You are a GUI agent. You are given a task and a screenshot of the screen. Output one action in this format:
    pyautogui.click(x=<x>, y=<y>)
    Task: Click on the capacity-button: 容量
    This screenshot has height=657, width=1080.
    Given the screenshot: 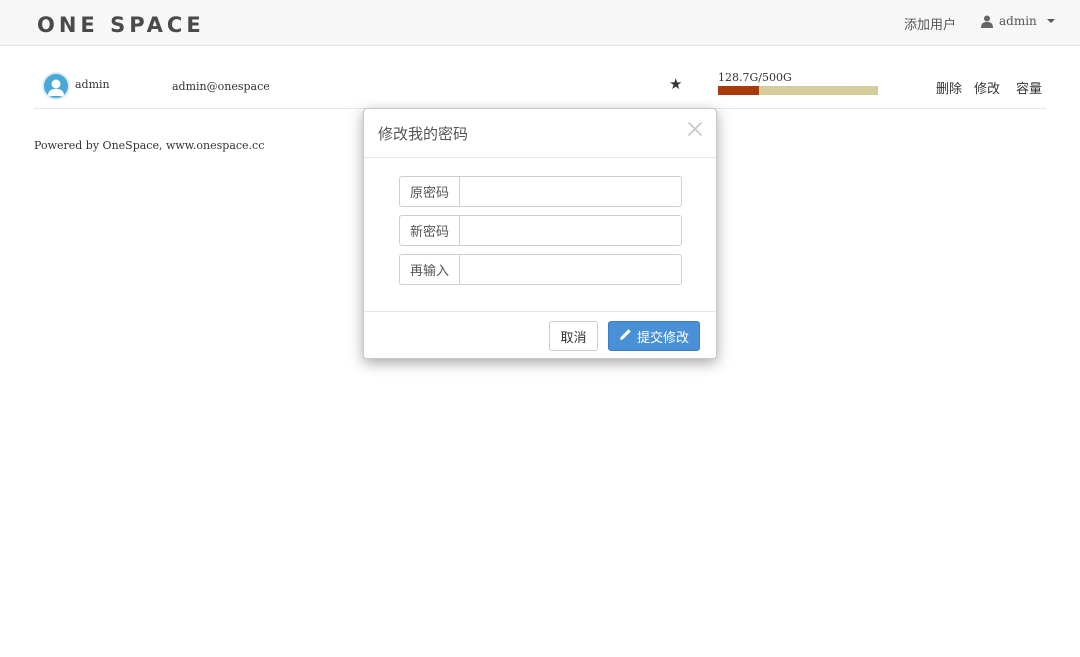 What is the action you would take?
    pyautogui.click(x=1029, y=87)
    